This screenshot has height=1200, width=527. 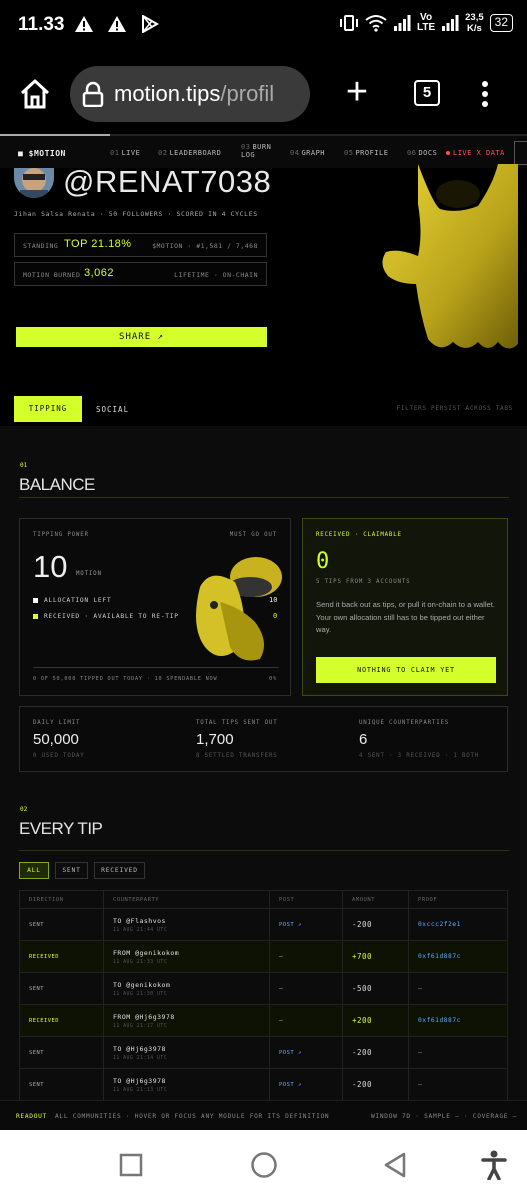 What do you see at coordinates (24, 809) in the screenshot?
I see `section-number: 02` at bounding box center [24, 809].